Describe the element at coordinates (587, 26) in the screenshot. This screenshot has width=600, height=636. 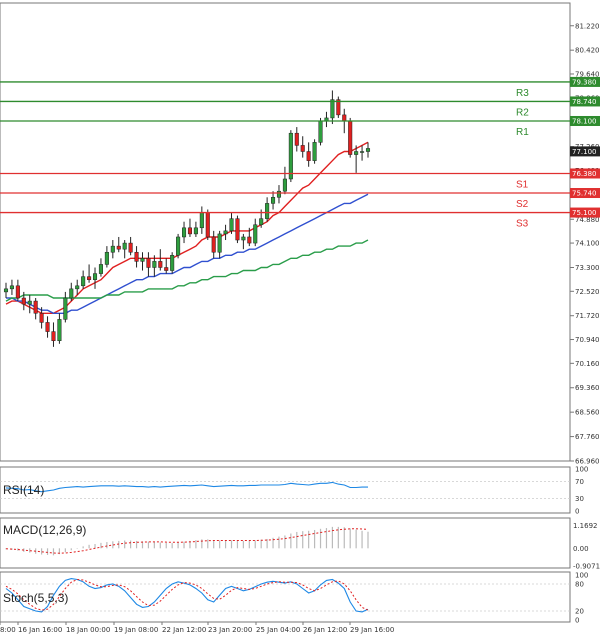
I see `price-tick-label: 81.220` at that location.